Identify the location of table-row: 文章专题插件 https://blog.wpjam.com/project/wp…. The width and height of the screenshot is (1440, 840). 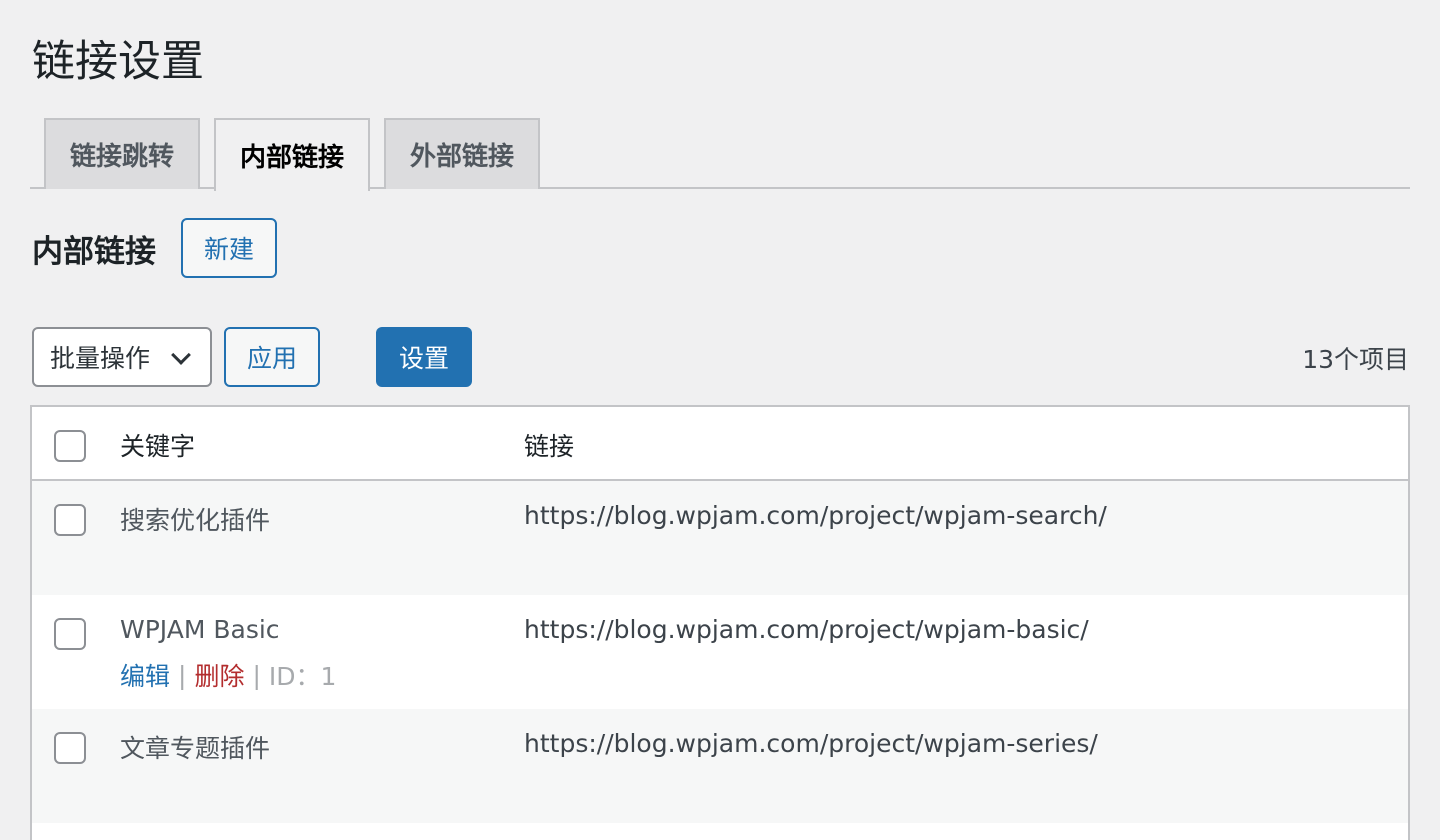
(720, 766).